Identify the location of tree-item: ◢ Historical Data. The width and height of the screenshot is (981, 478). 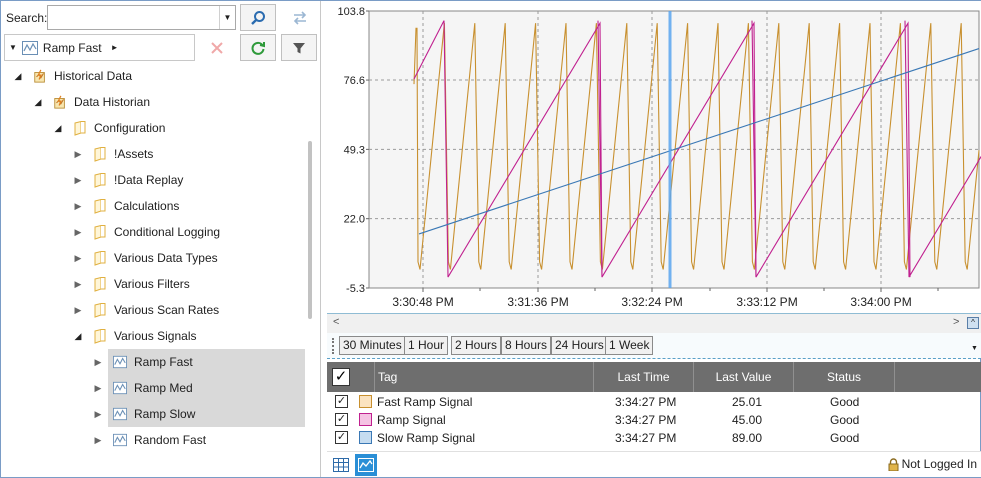
(73, 76).